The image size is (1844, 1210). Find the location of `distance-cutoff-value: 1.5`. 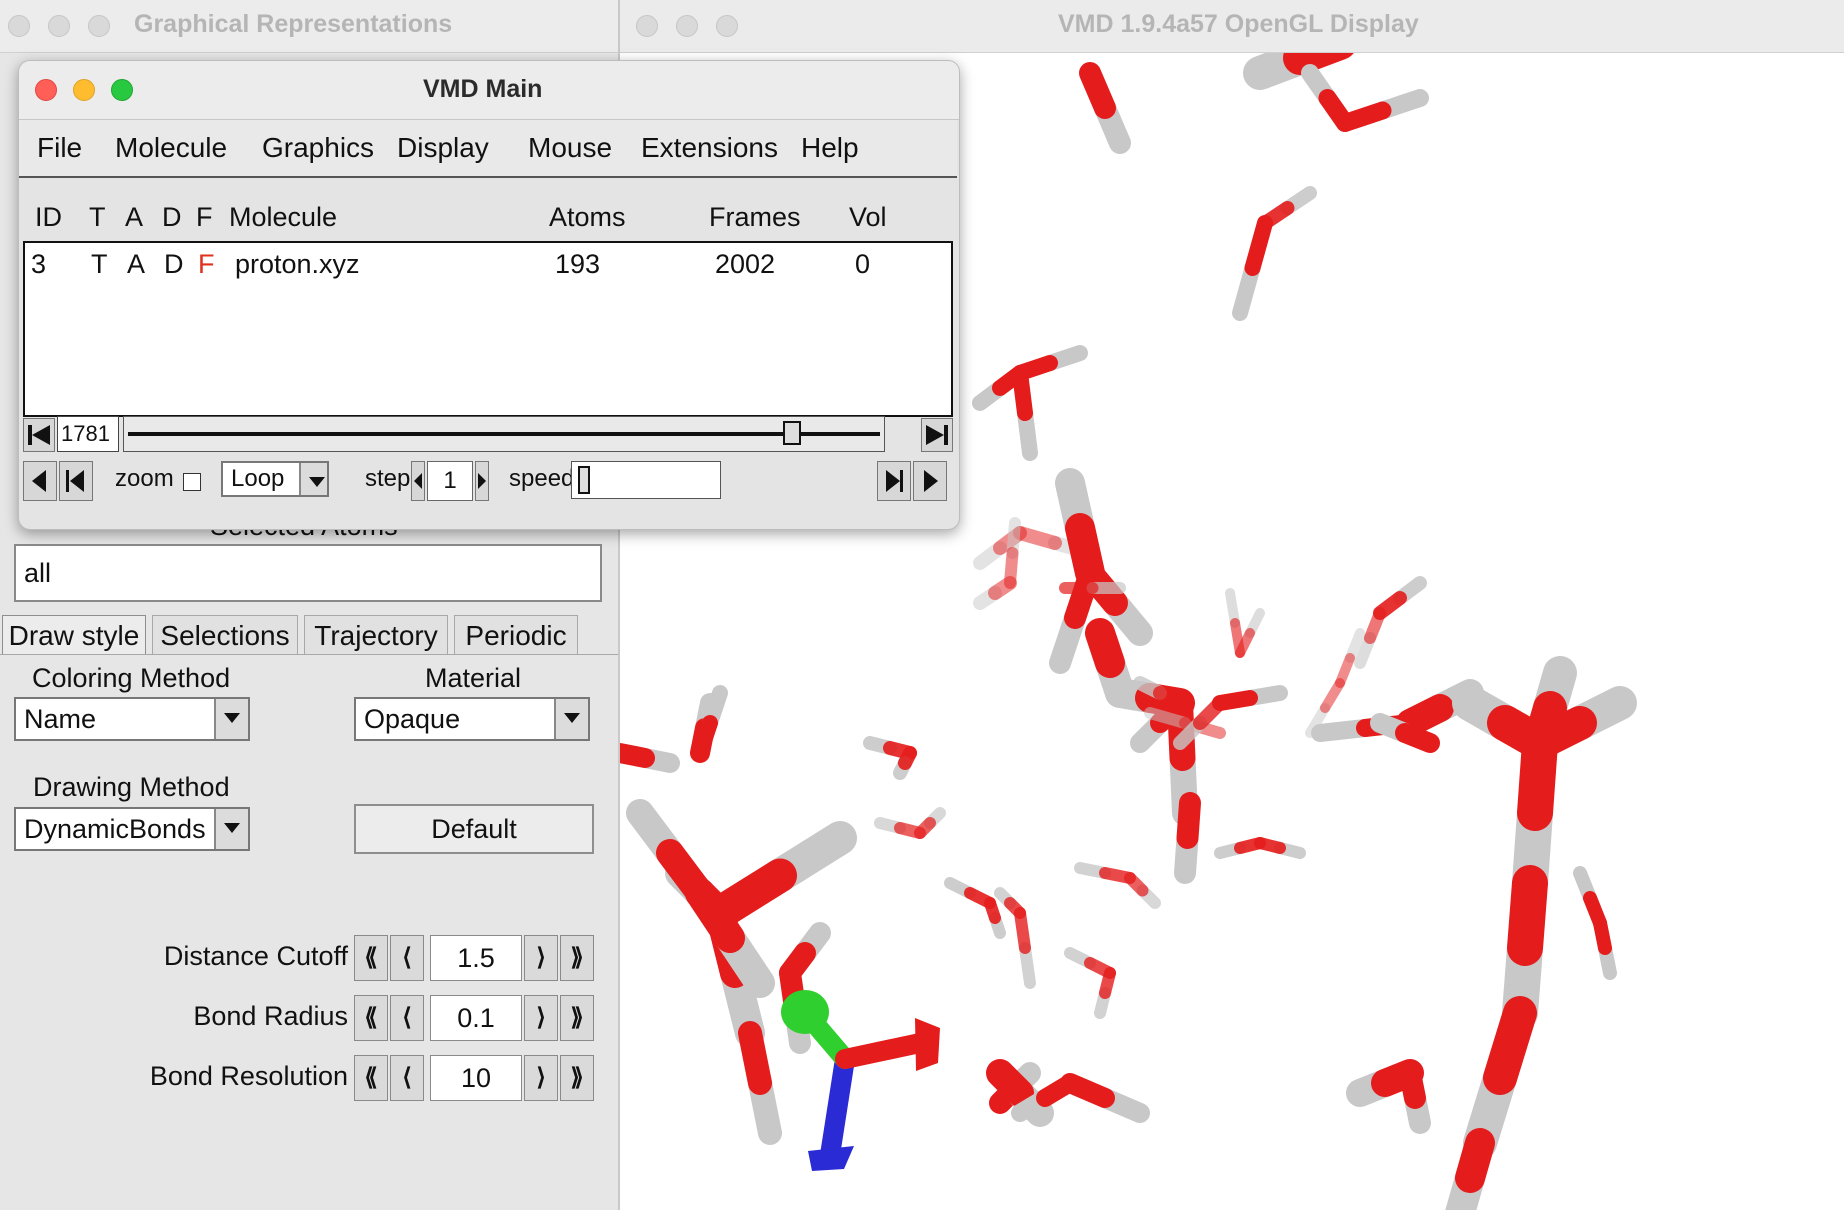

distance-cutoff-value: 1.5 is located at coordinates (476, 958).